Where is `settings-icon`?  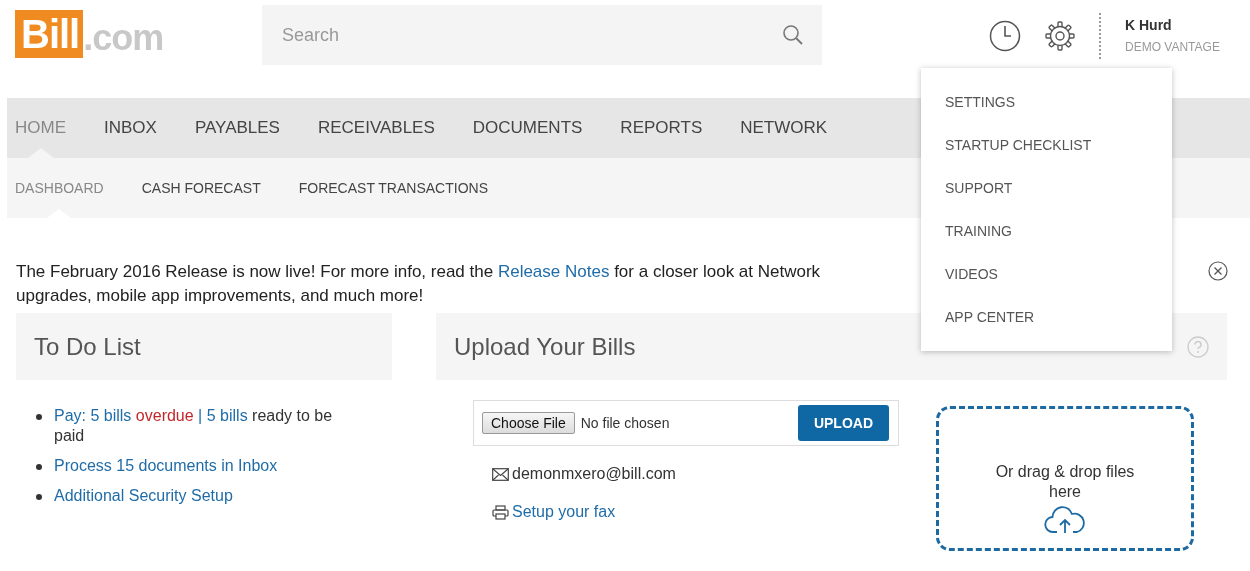
settings-icon is located at coordinates (1060, 36).